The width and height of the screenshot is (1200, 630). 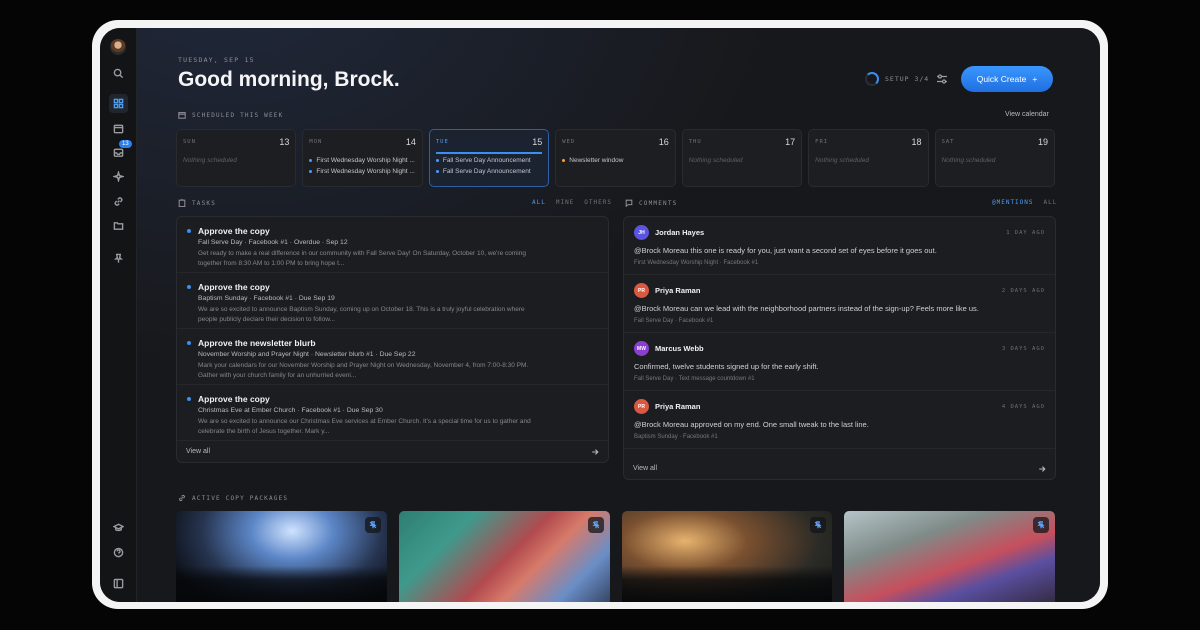 I want to click on image-shade, so click(x=727, y=584).